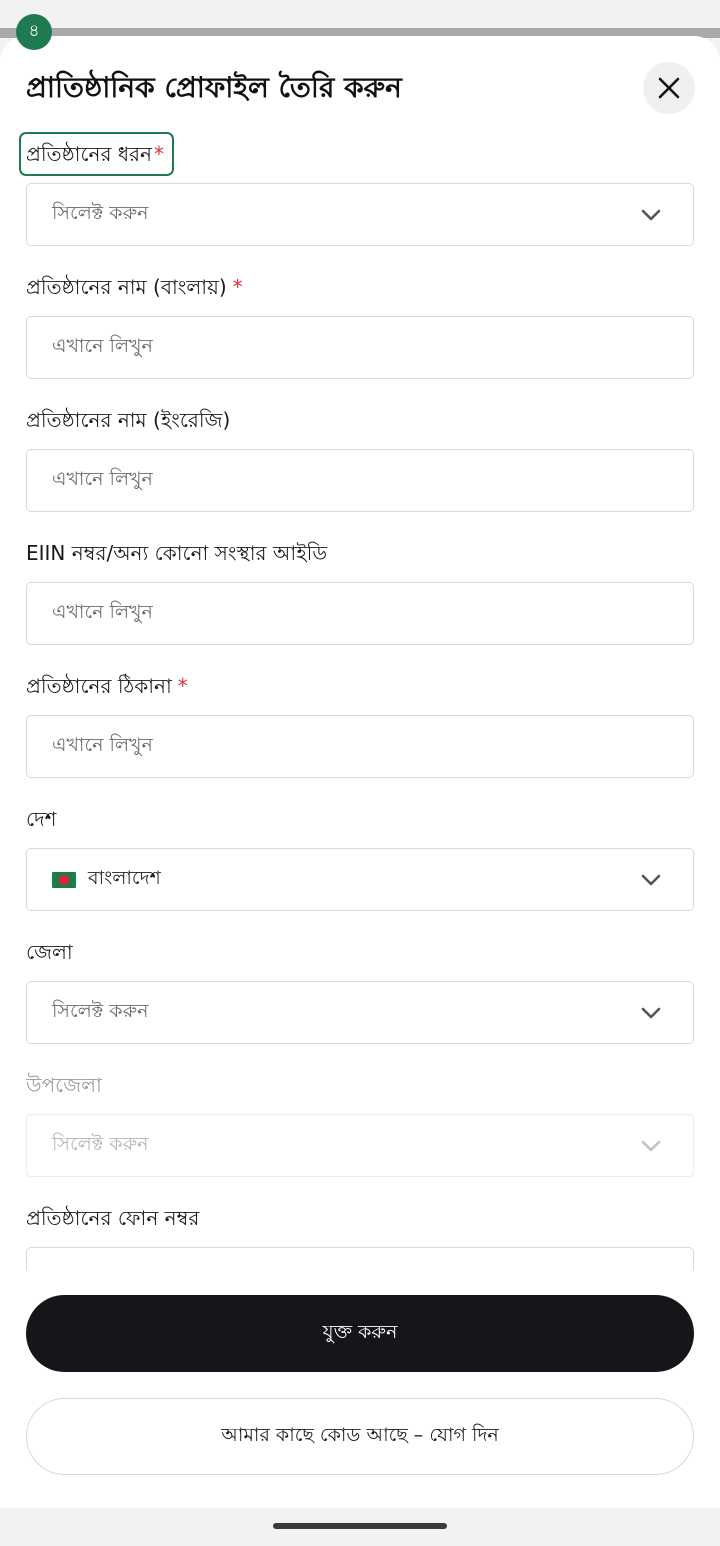 The width and height of the screenshot is (720, 1546). Describe the element at coordinates (64, 879) in the screenshot. I see `bangladesh-flag-icon` at that location.